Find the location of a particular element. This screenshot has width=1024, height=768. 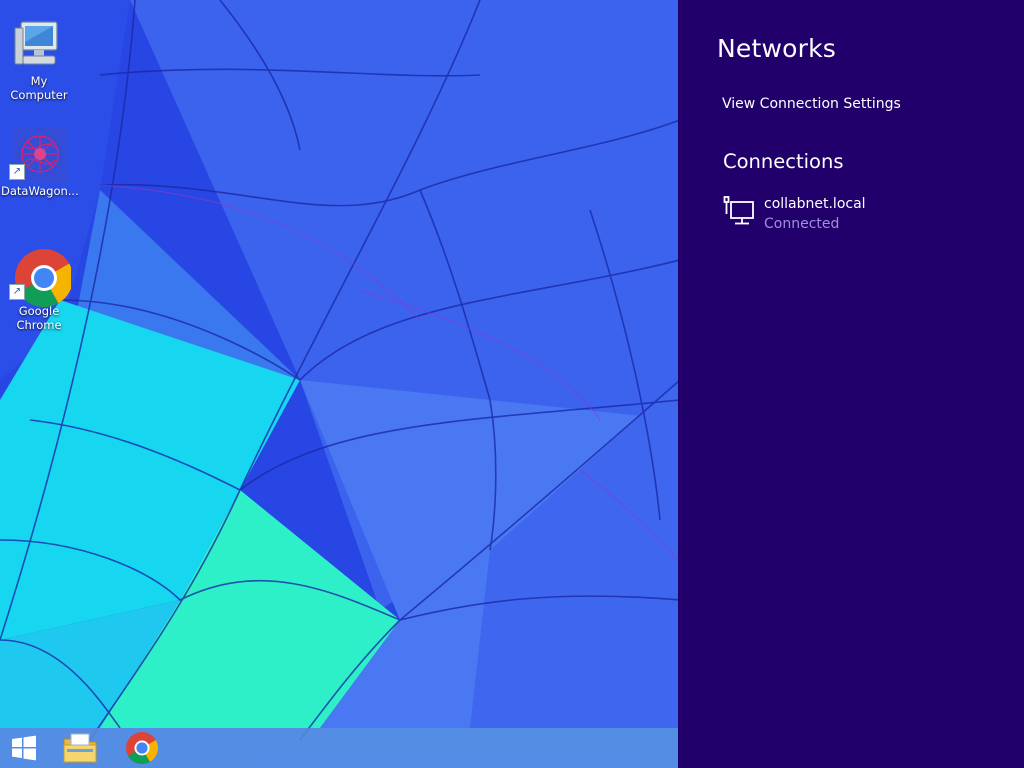

chrome-icon is located at coordinates (142, 748).